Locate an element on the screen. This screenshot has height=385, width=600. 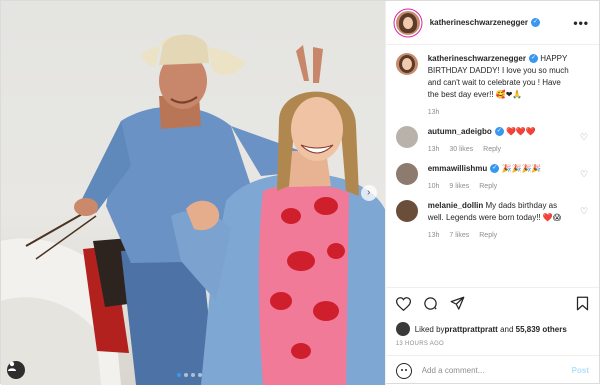
like-heart-icon is located at coordinates (403, 304).